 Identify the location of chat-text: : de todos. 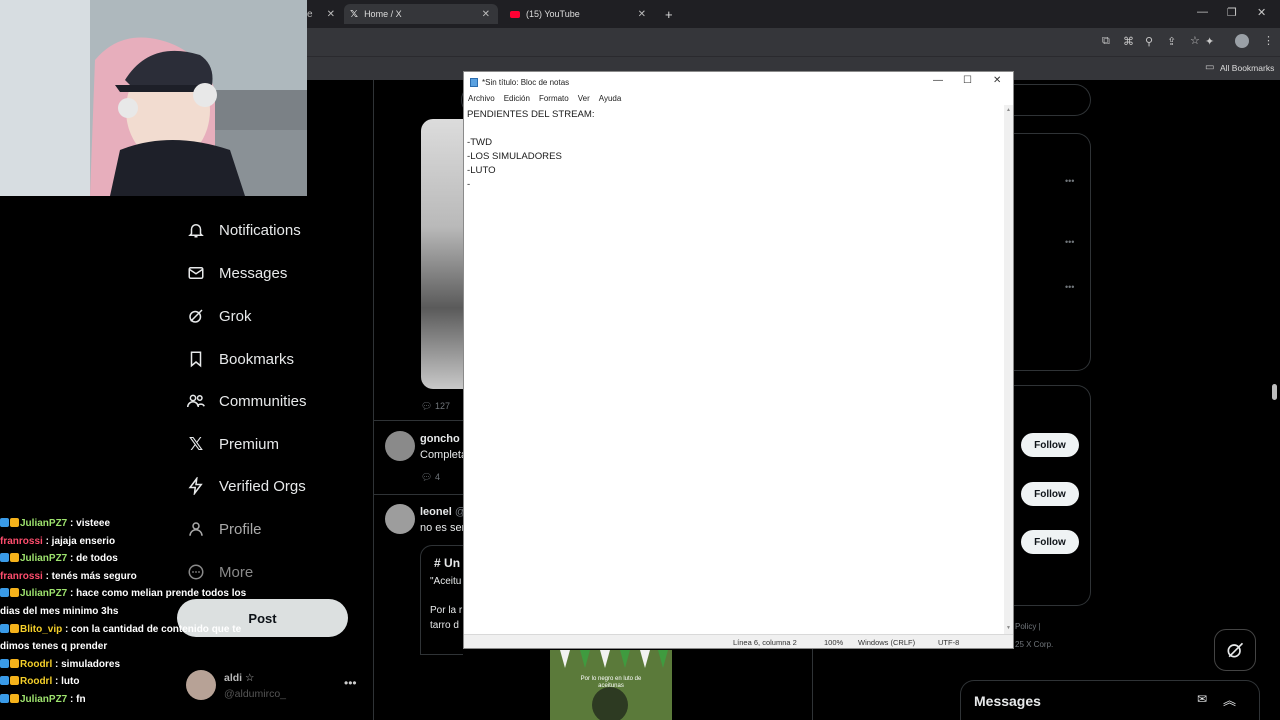
(92, 559).